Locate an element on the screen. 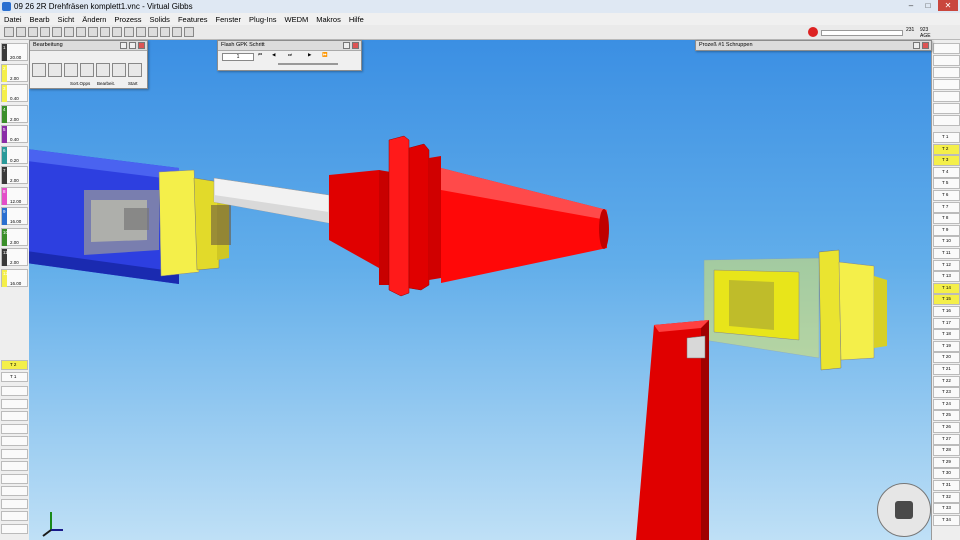  right-tool-slot: T 32 is located at coordinates (946, 497).